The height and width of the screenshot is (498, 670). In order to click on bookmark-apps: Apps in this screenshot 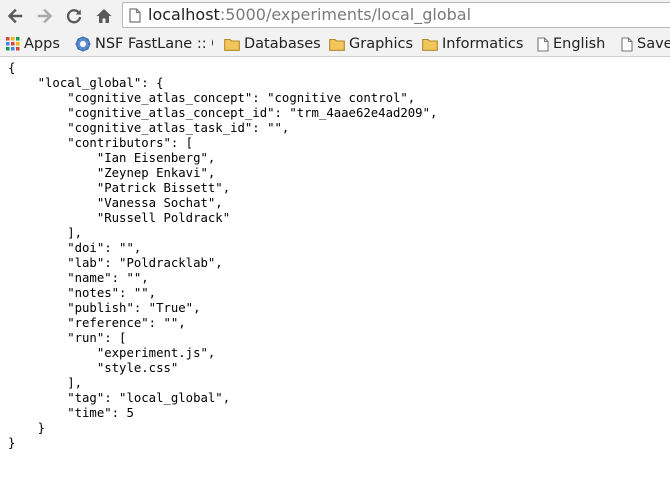, I will do `click(33, 44)`.